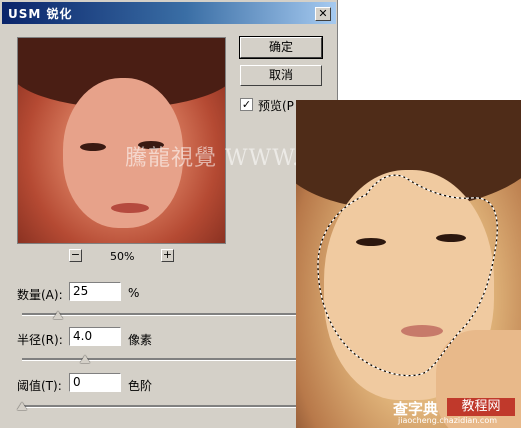  What do you see at coordinates (57, 315) in the screenshot?
I see `amount-slider-thumb` at bounding box center [57, 315].